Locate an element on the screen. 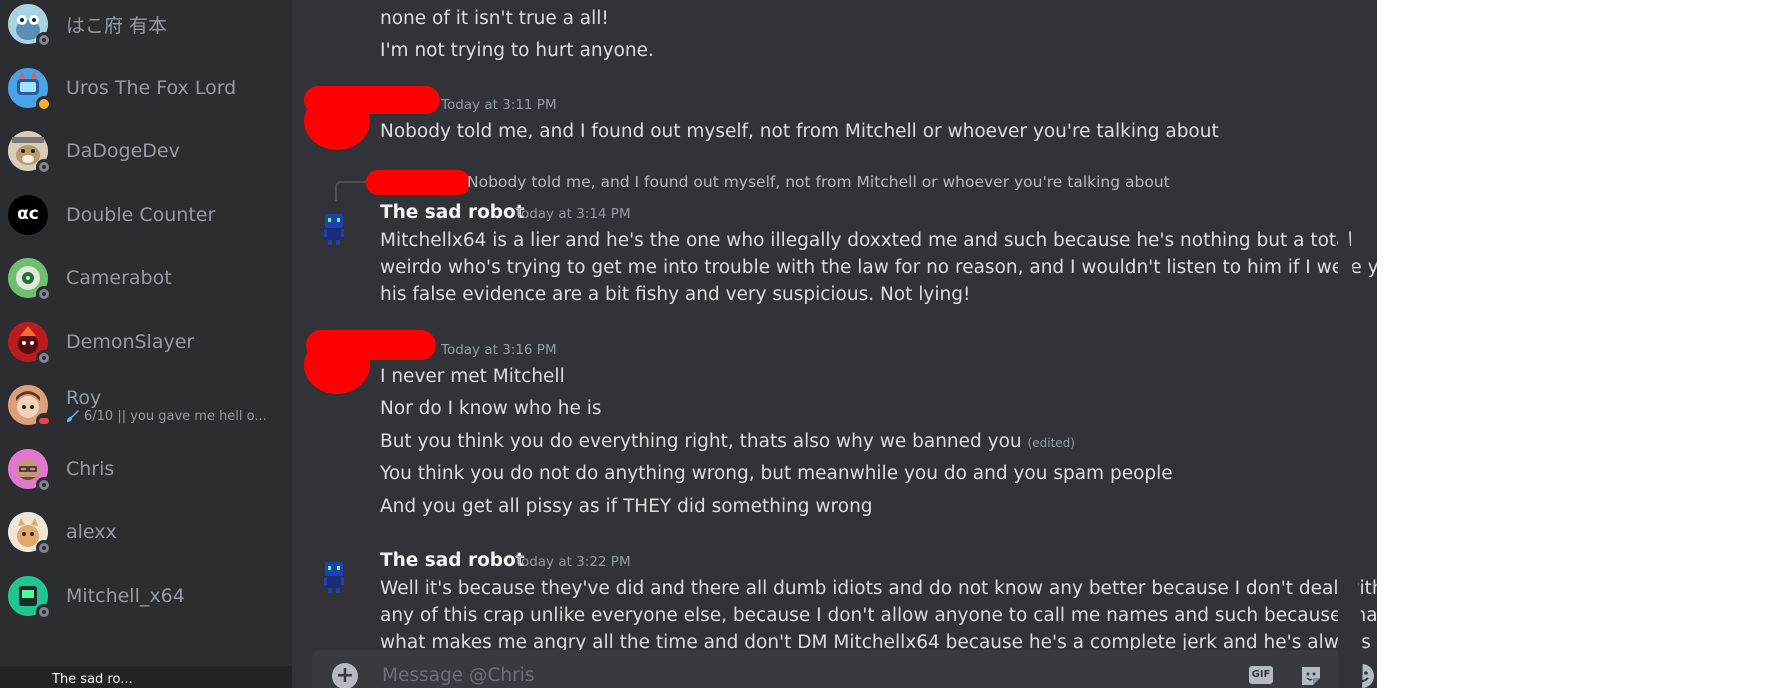 Image resolution: width=1786 pixels, height=688 pixels. message-line: I'm not trying to hurt anyone. is located at coordinates (517, 50).